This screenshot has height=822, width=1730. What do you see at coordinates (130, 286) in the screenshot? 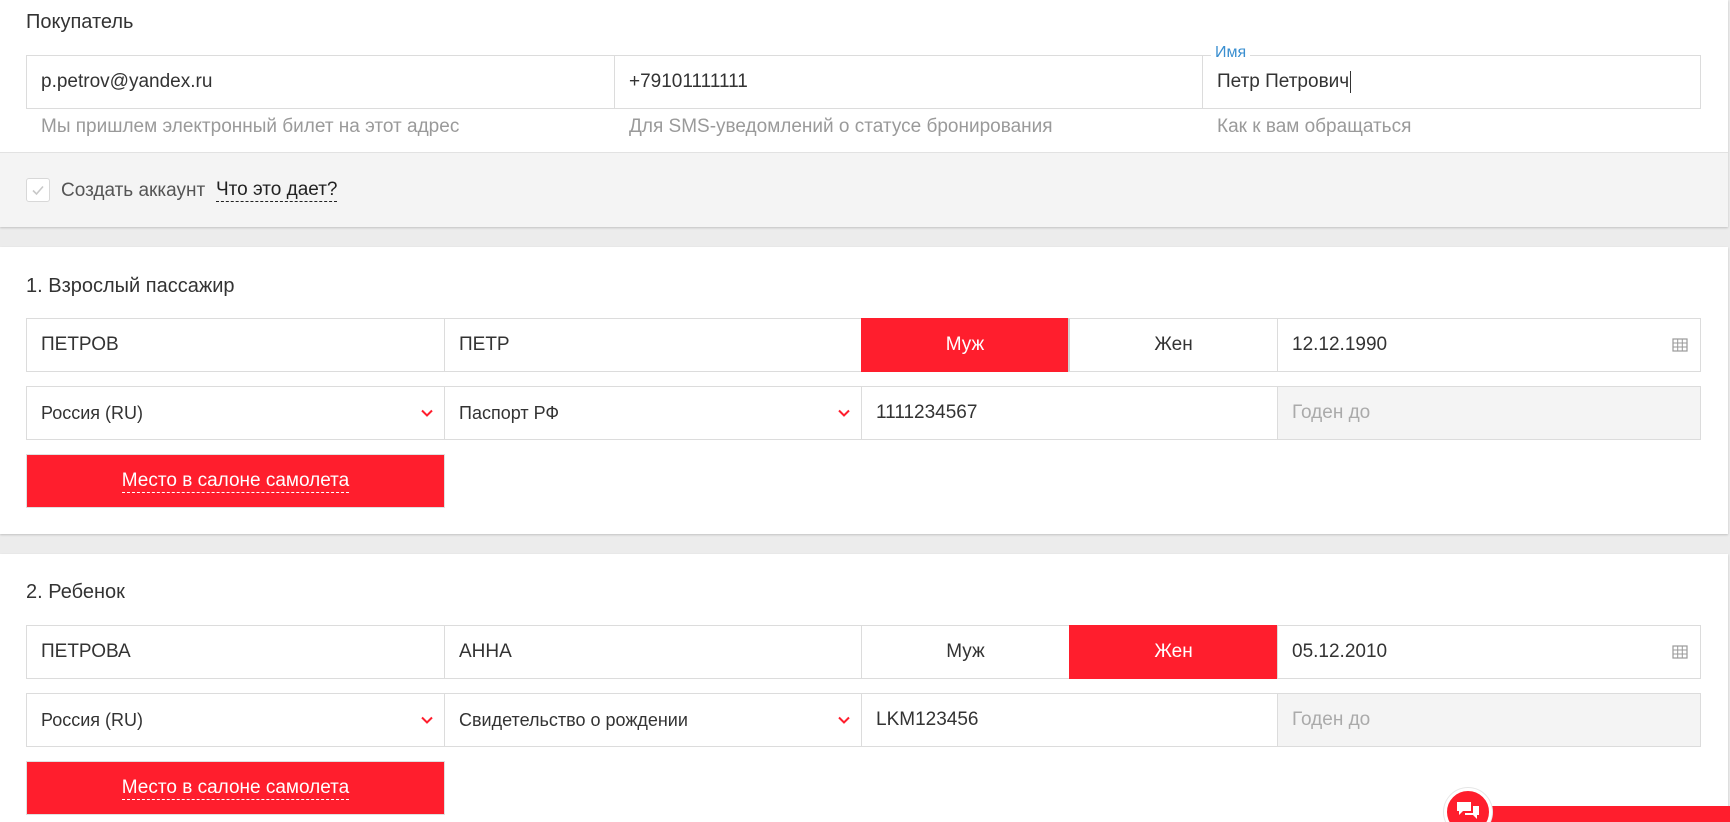
I see `passenger-1-title: 1. Взрослый пассажир` at bounding box center [130, 286].